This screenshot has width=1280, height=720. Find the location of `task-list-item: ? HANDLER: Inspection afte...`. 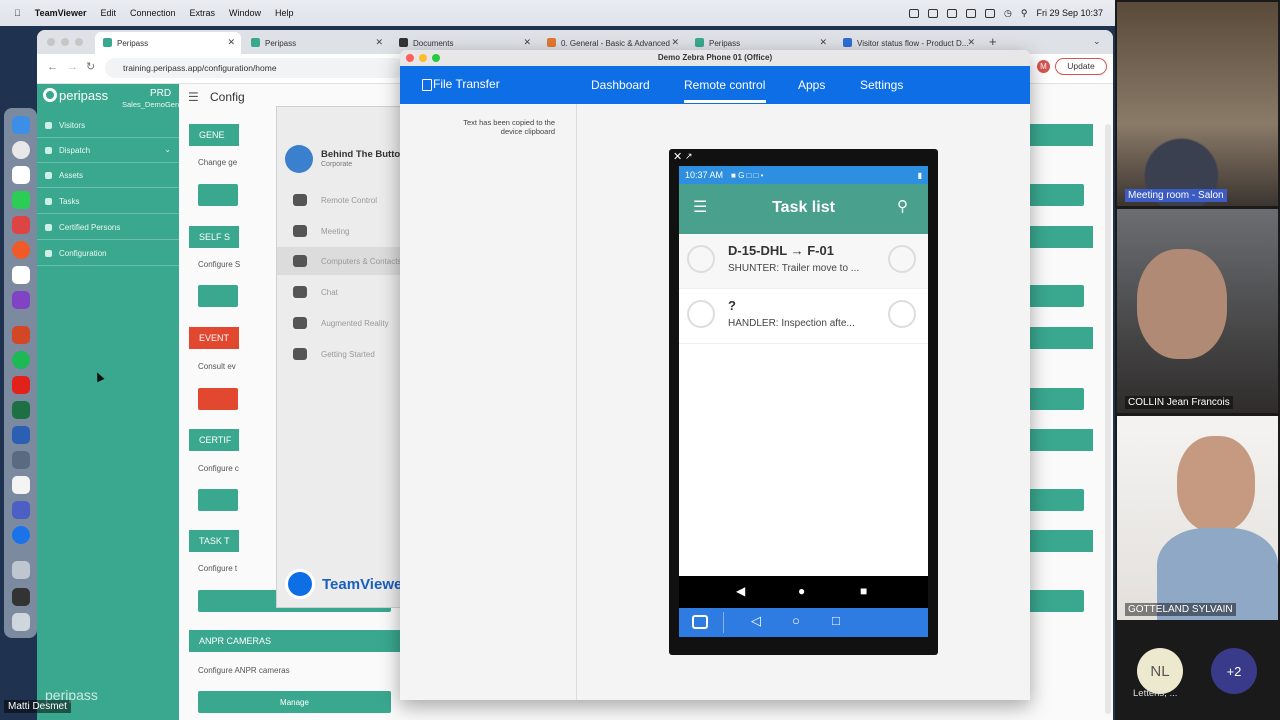

task-list-item: ? HANDLER: Inspection afte... is located at coordinates (803, 316).